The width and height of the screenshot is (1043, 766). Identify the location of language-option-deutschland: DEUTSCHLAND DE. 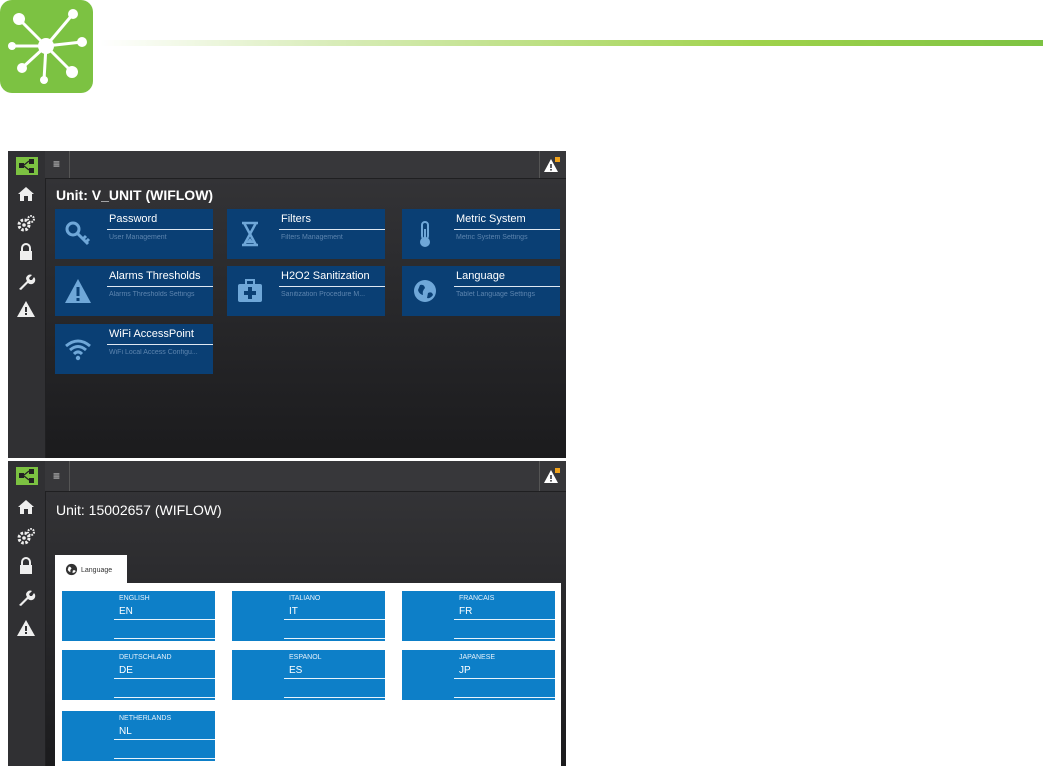
(138, 675).